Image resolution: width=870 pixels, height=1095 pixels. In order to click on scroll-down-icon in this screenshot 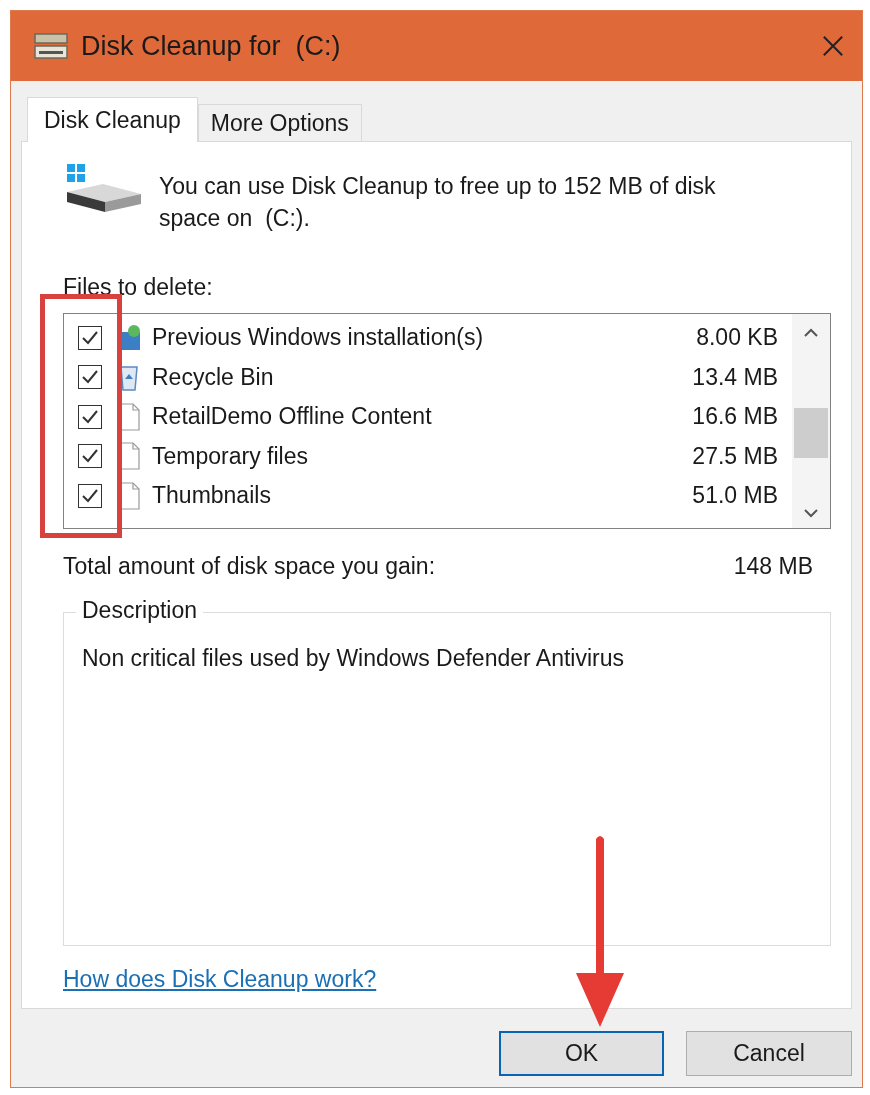, I will do `click(811, 513)`.